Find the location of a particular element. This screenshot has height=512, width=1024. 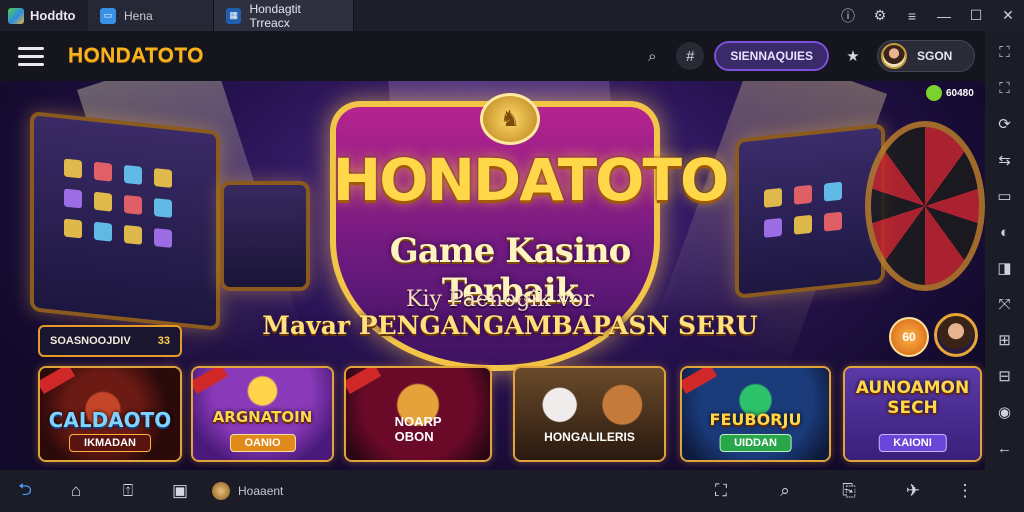

dogs-art is located at coordinates (589, 414).